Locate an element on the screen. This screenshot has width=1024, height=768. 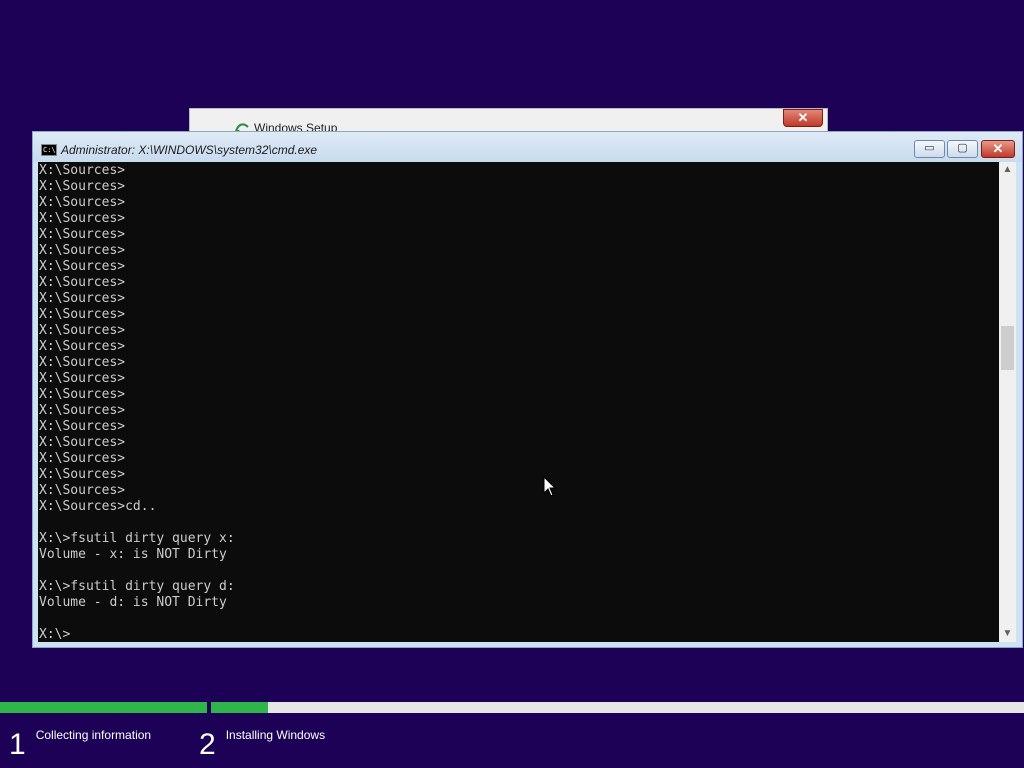
console-line: X:\>fsutil dirty query d: is located at coordinates (137, 586).